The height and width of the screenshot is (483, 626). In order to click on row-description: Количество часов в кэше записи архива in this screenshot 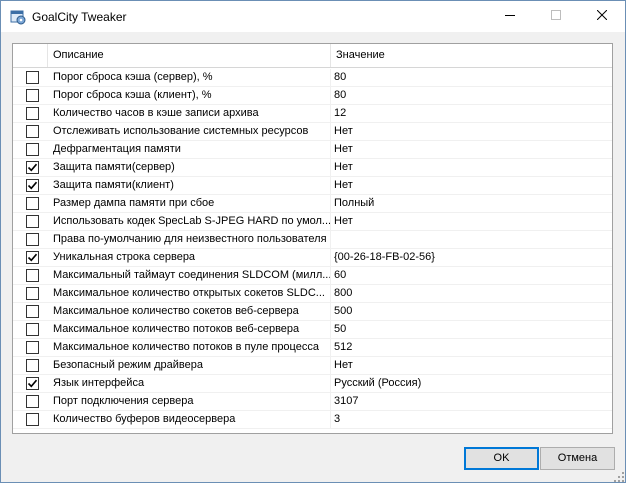, I will do `click(189, 114)`.